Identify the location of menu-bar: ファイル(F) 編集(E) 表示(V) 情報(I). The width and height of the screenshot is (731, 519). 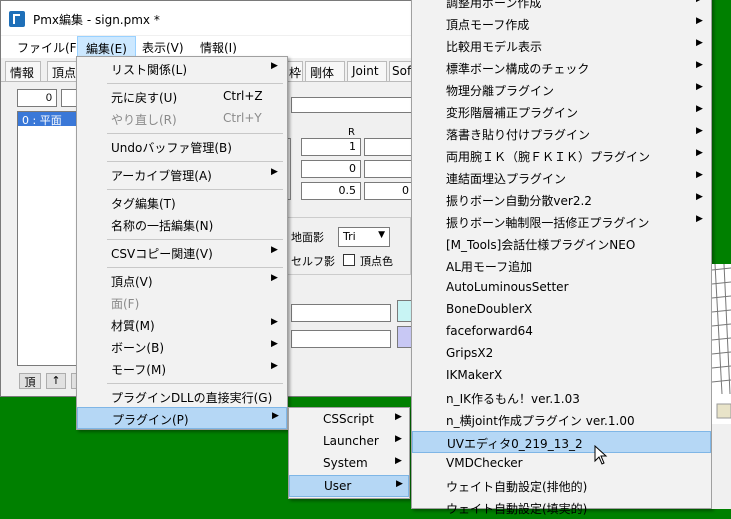
(207, 47).